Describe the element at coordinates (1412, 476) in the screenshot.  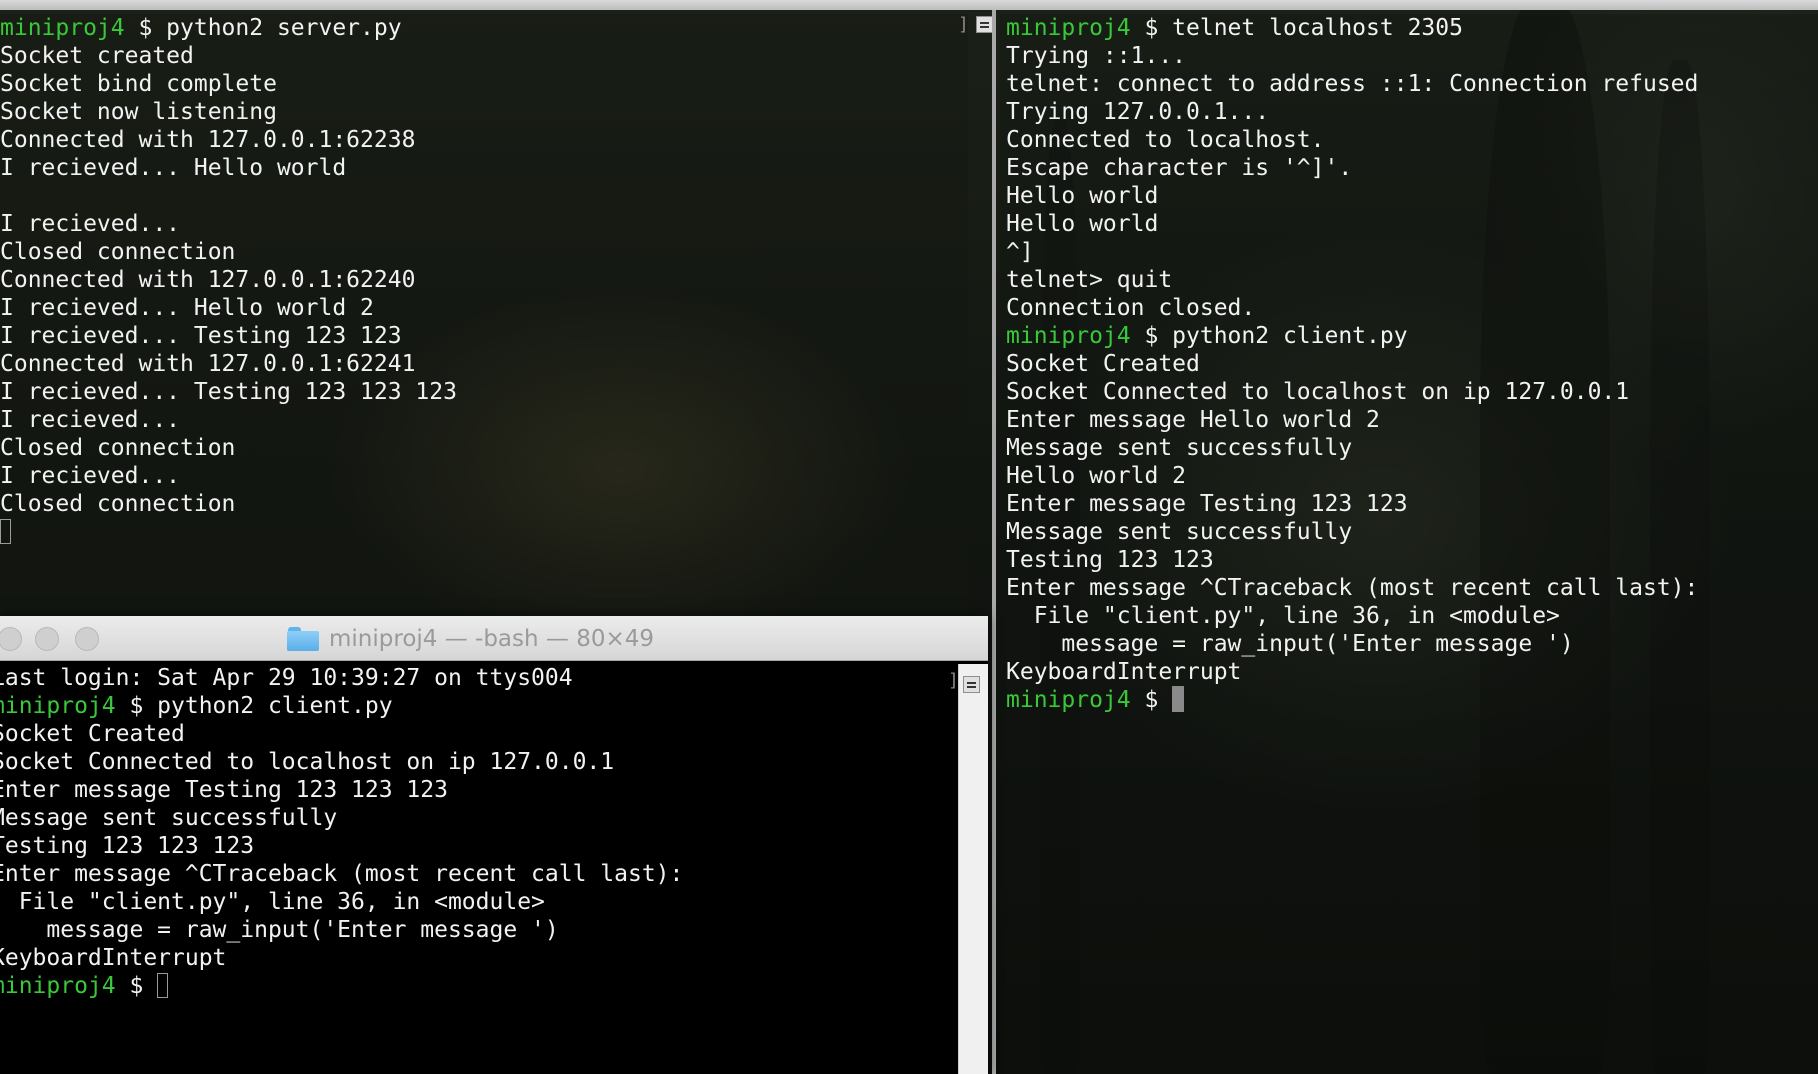
I see `output-line: Hello world 2` at that location.